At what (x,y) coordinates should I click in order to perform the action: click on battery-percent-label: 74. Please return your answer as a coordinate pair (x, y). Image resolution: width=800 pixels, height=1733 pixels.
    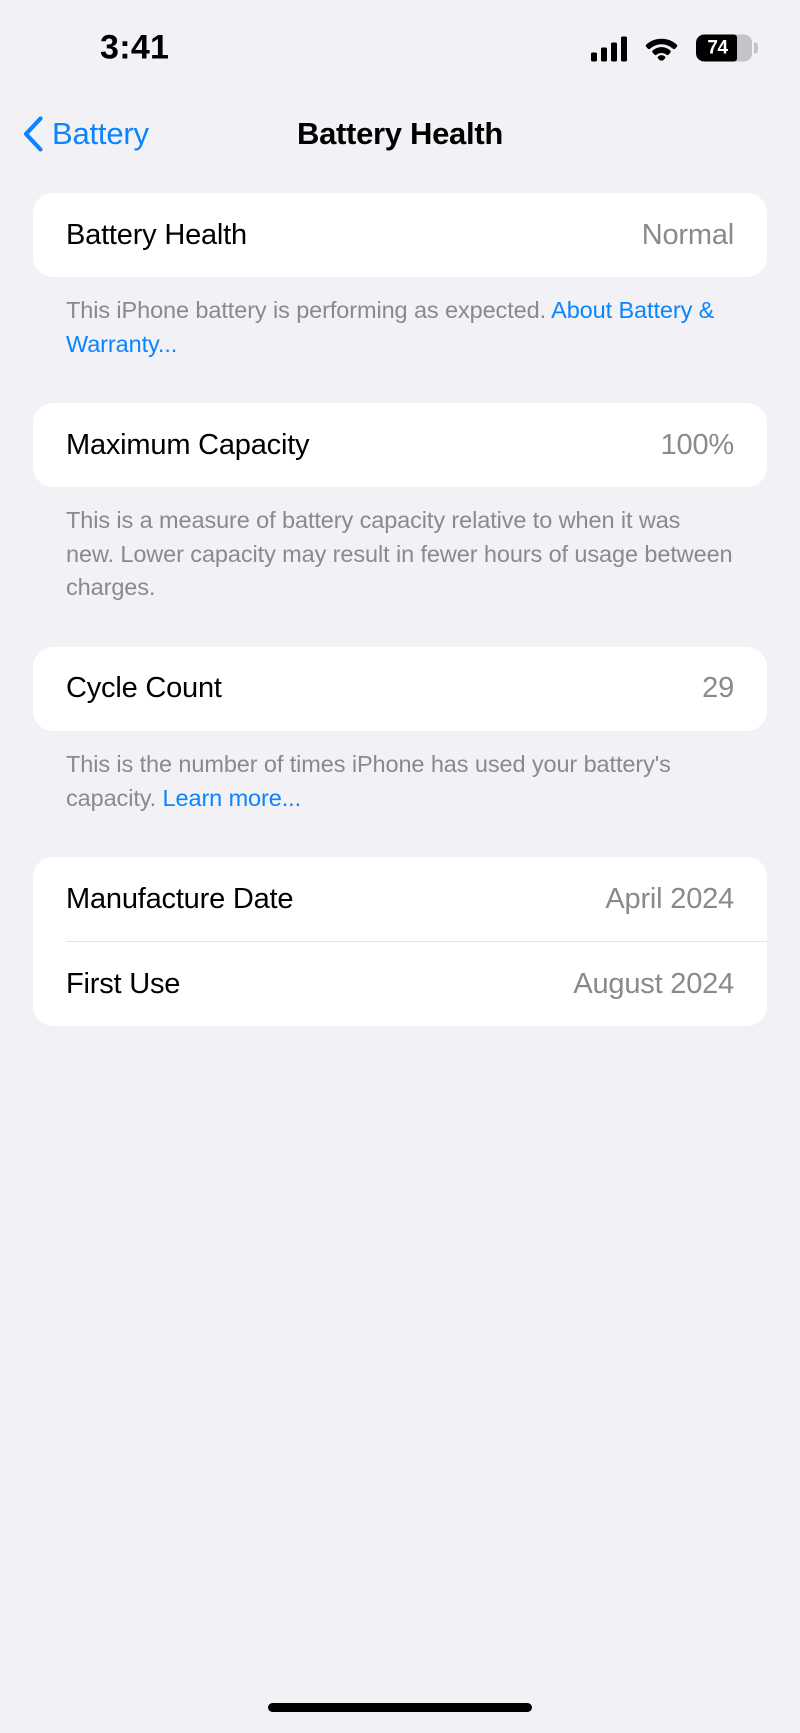
    Looking at the image, I should click on (717, 47).